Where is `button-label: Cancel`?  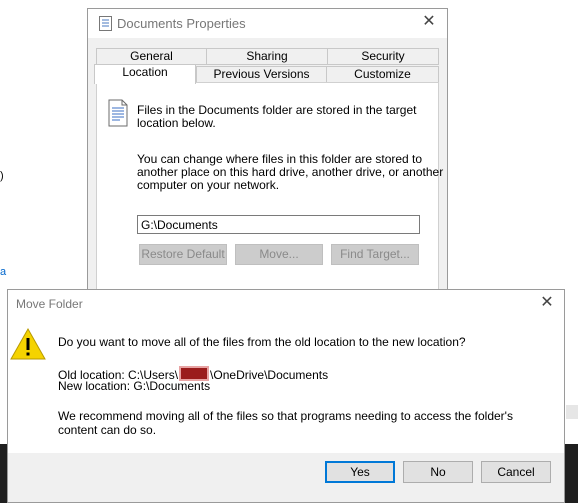 button-label: Cancel is located at coordinates (516, 472).